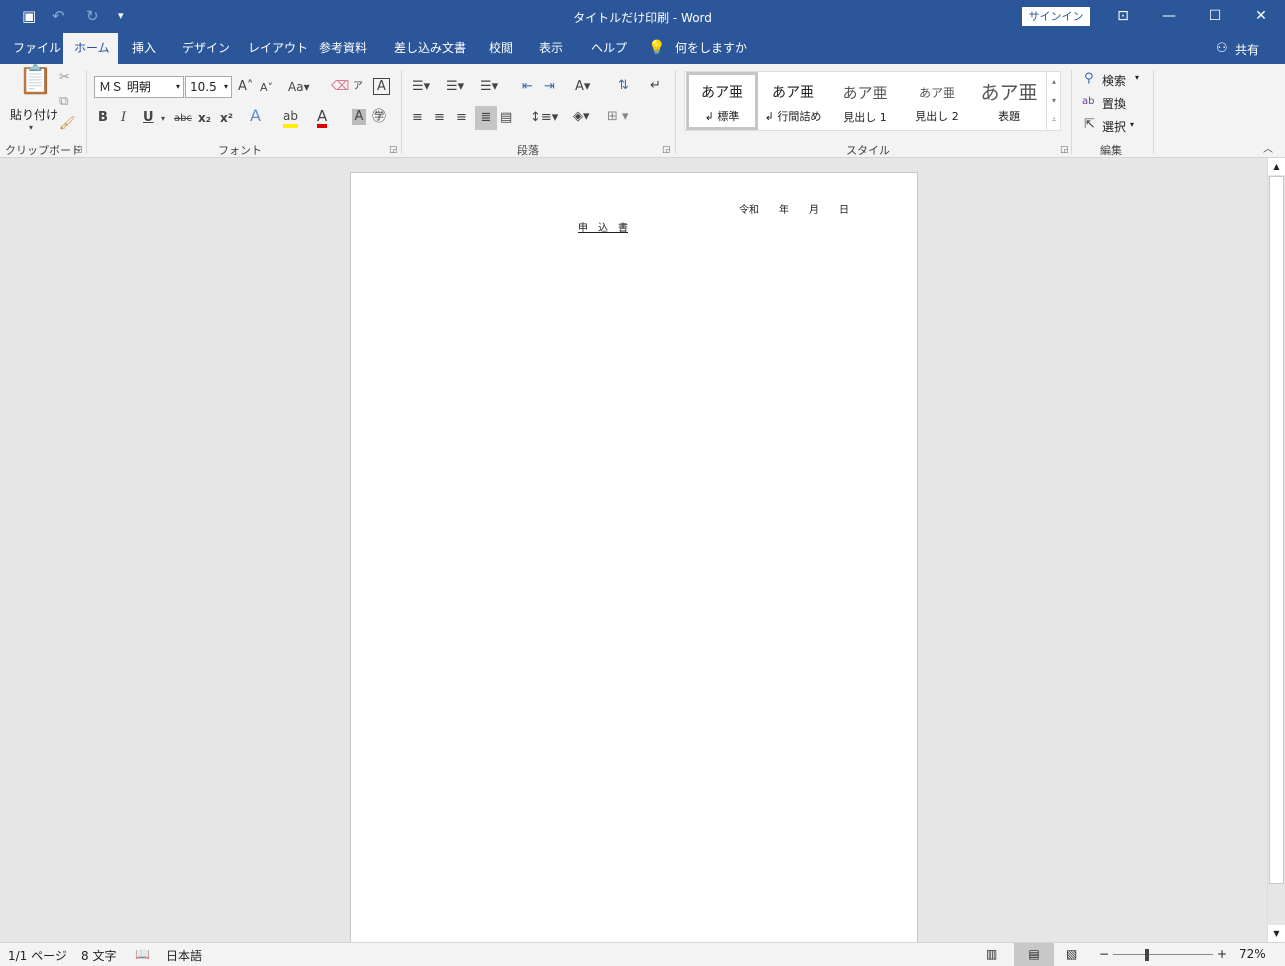  What do you see at coordinates (1123, 16) in the screenshot?
I see `ribbon-display-options-icon: ⊡` at bounding box center [1123, 16].